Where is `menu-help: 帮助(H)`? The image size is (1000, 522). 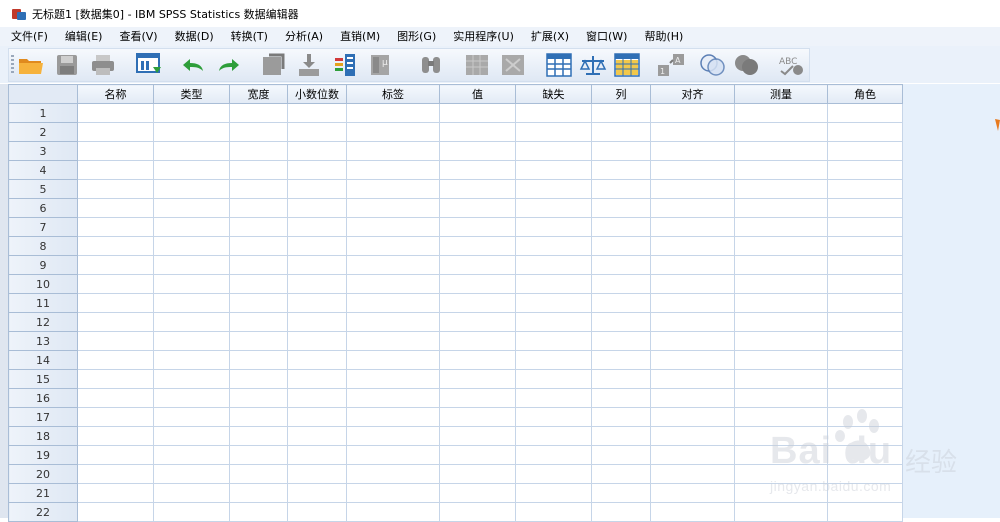
menu-help: 帮助(H) is located at coordinates (661, 36).